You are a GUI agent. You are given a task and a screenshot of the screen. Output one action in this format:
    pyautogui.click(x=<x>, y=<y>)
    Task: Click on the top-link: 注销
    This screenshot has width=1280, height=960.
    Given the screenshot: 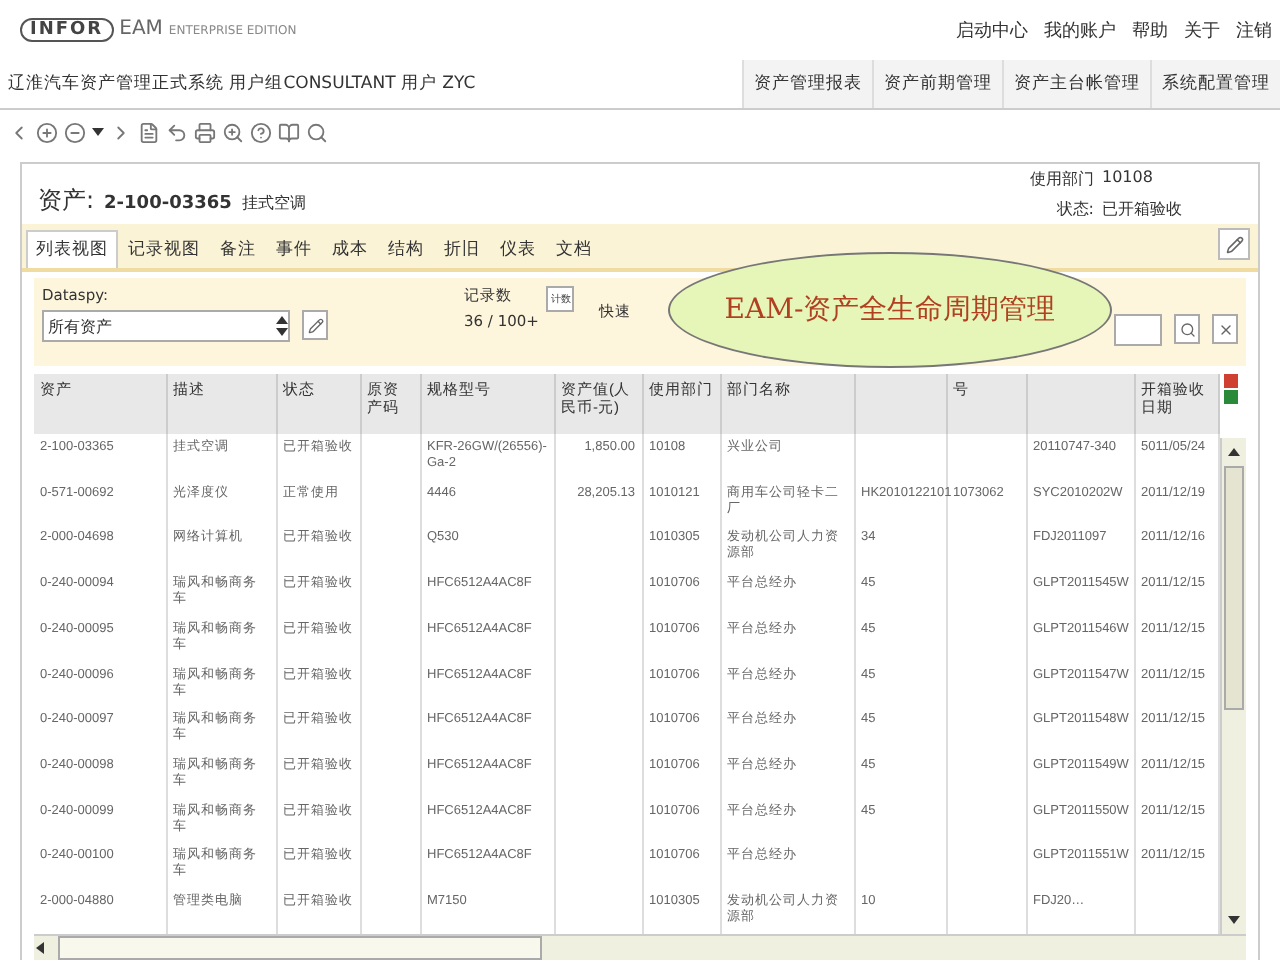 What is the action you would take?
    pyautogui.click(x=1254, y=30)
    